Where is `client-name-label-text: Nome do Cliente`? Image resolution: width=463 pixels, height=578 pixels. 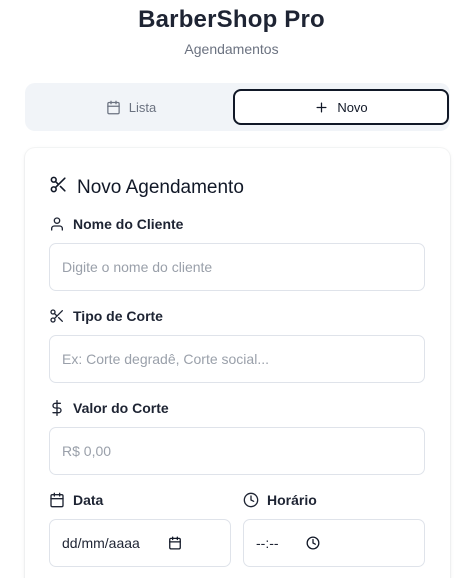
client-name-label-text: Nome do Cliente is located at coordinates (128, 224).